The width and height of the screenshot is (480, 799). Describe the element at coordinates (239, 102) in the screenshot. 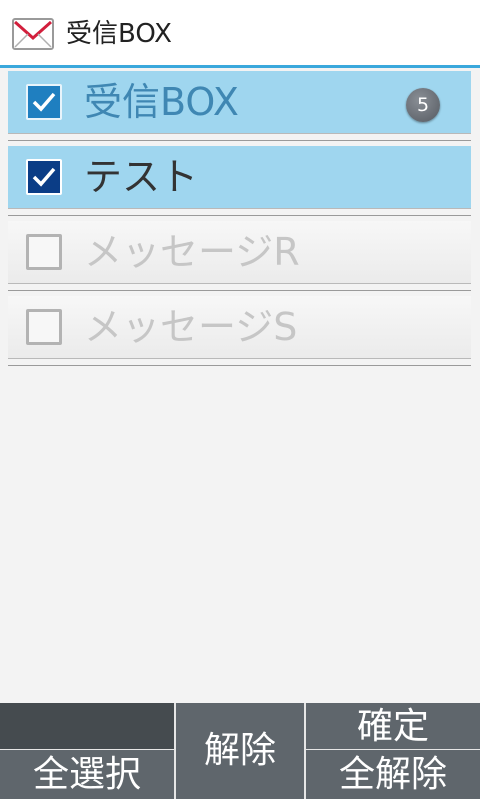

I see `folder-item-inbox: 受信BOX 5` at that location.